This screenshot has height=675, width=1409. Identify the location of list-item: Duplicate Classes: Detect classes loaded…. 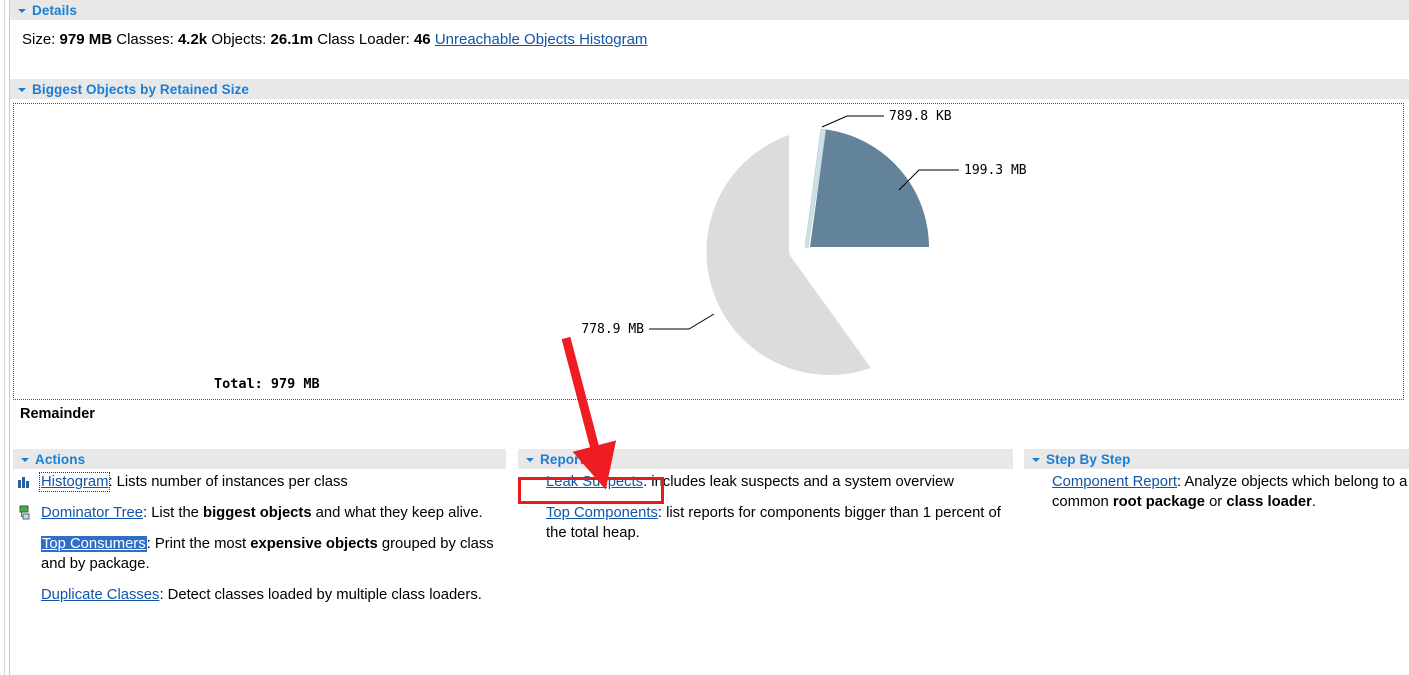
(259, 595).